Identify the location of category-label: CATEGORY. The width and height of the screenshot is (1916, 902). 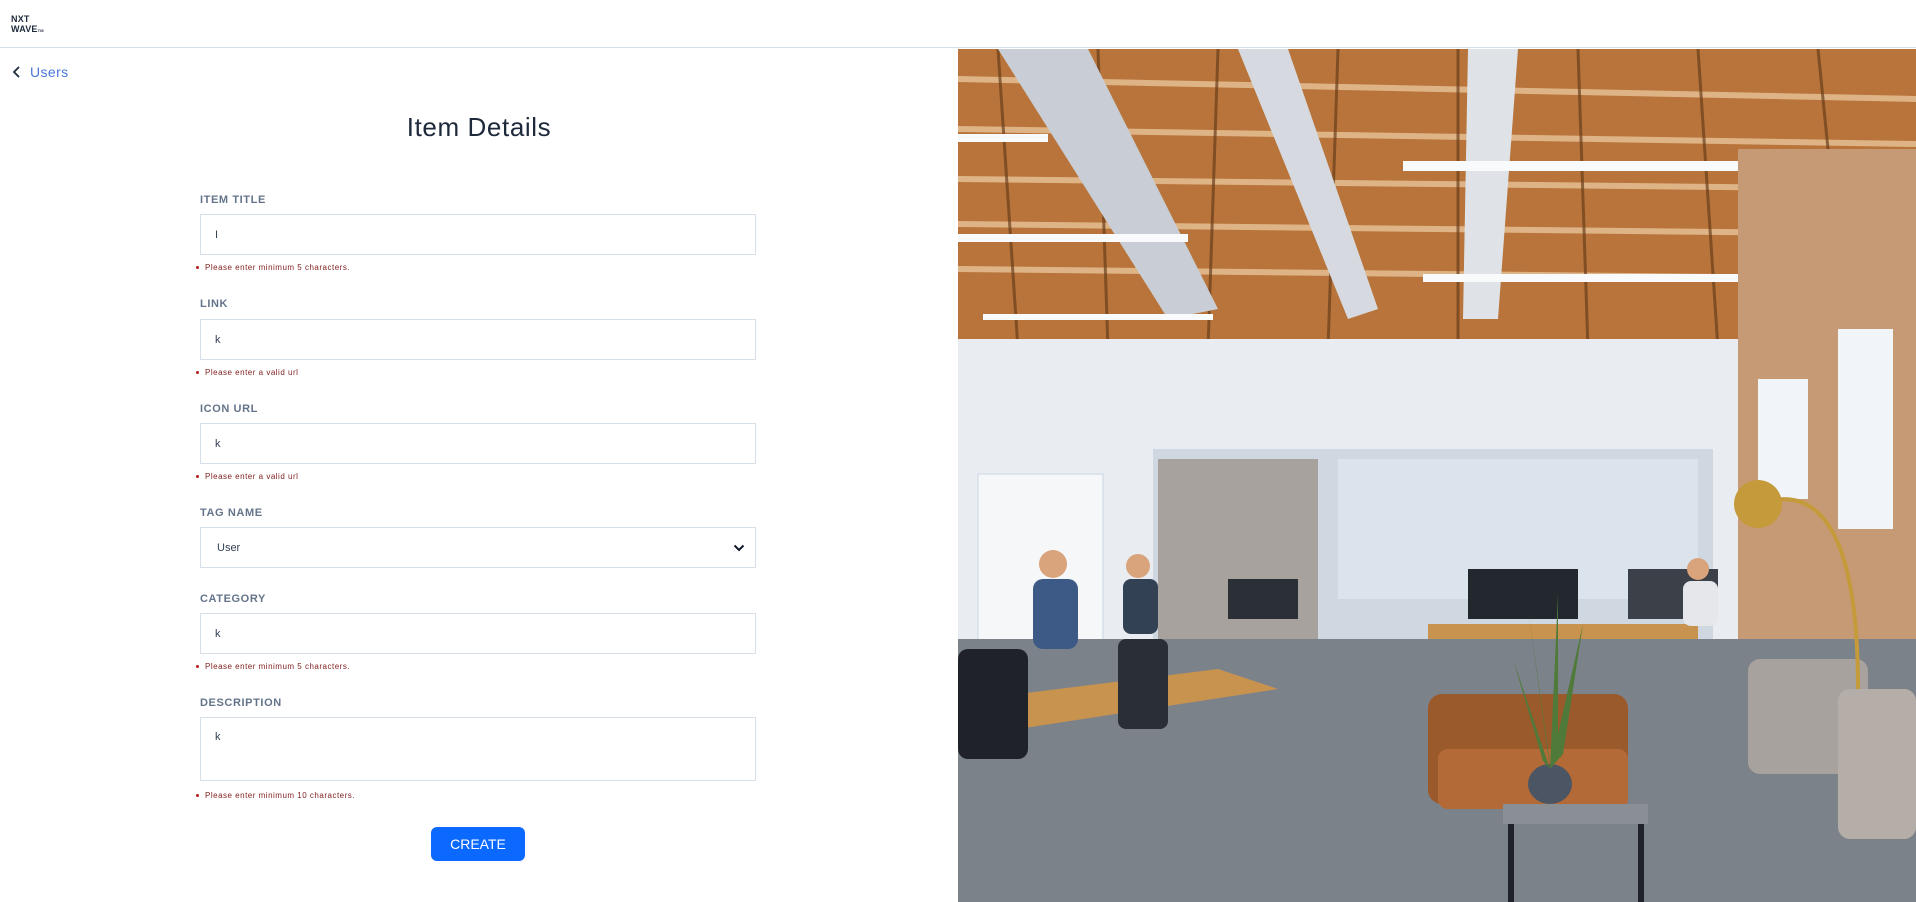
(233, 599).